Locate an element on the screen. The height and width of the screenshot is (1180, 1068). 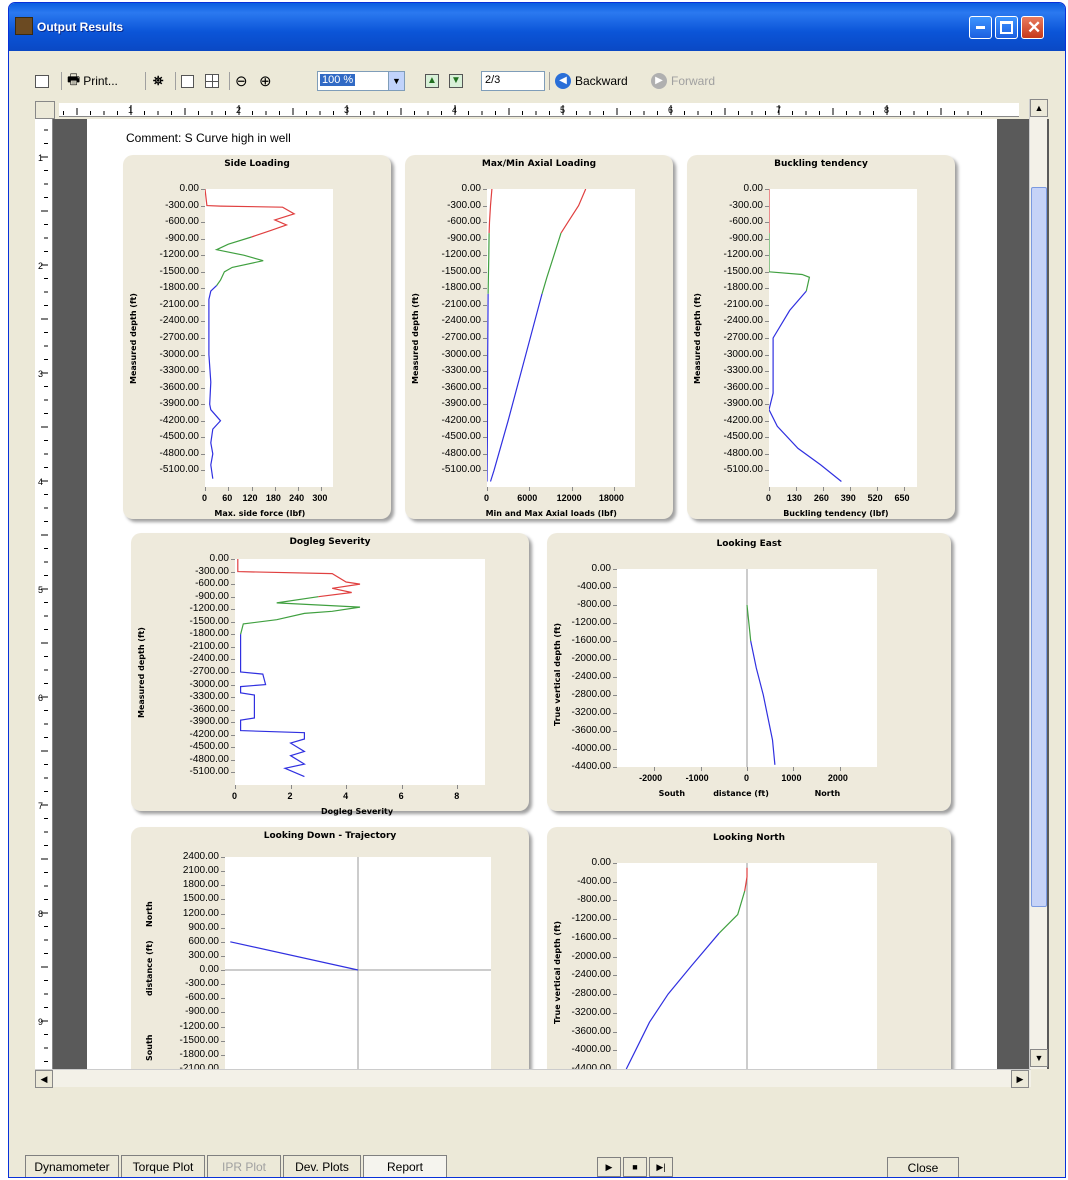
tab-dev-plots: Dev. Plots is located at coordinates (322, 1166).